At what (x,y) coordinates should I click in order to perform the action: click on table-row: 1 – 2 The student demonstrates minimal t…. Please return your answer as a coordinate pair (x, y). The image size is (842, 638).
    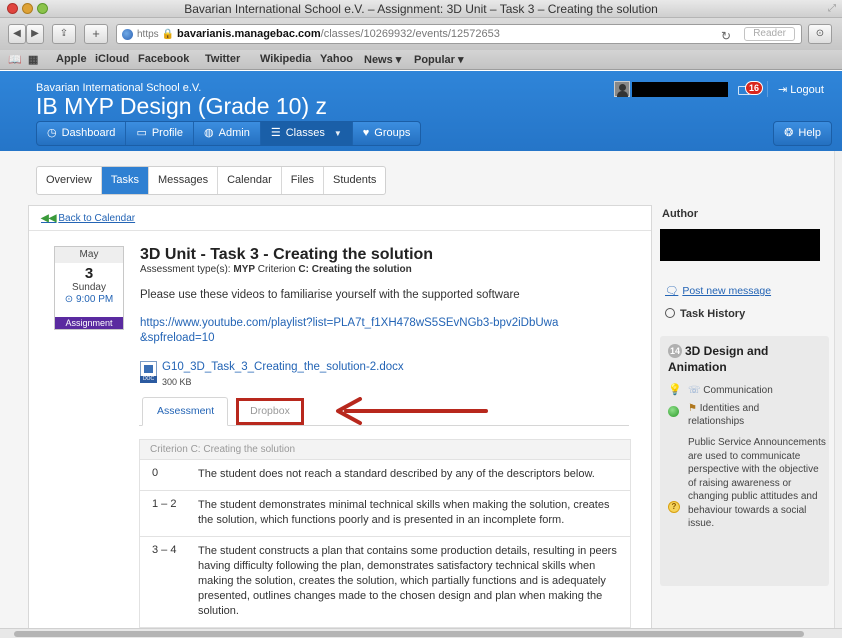
    Looking at the image, I should click on (385, 514).